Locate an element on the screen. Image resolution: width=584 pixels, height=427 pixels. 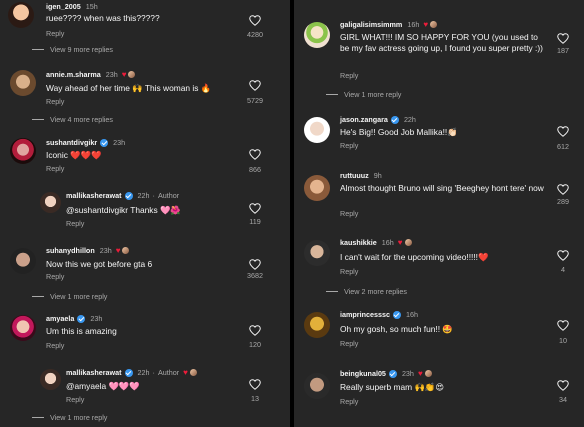
comment-header: amyaela 23h is located at coordinates (74, 318).